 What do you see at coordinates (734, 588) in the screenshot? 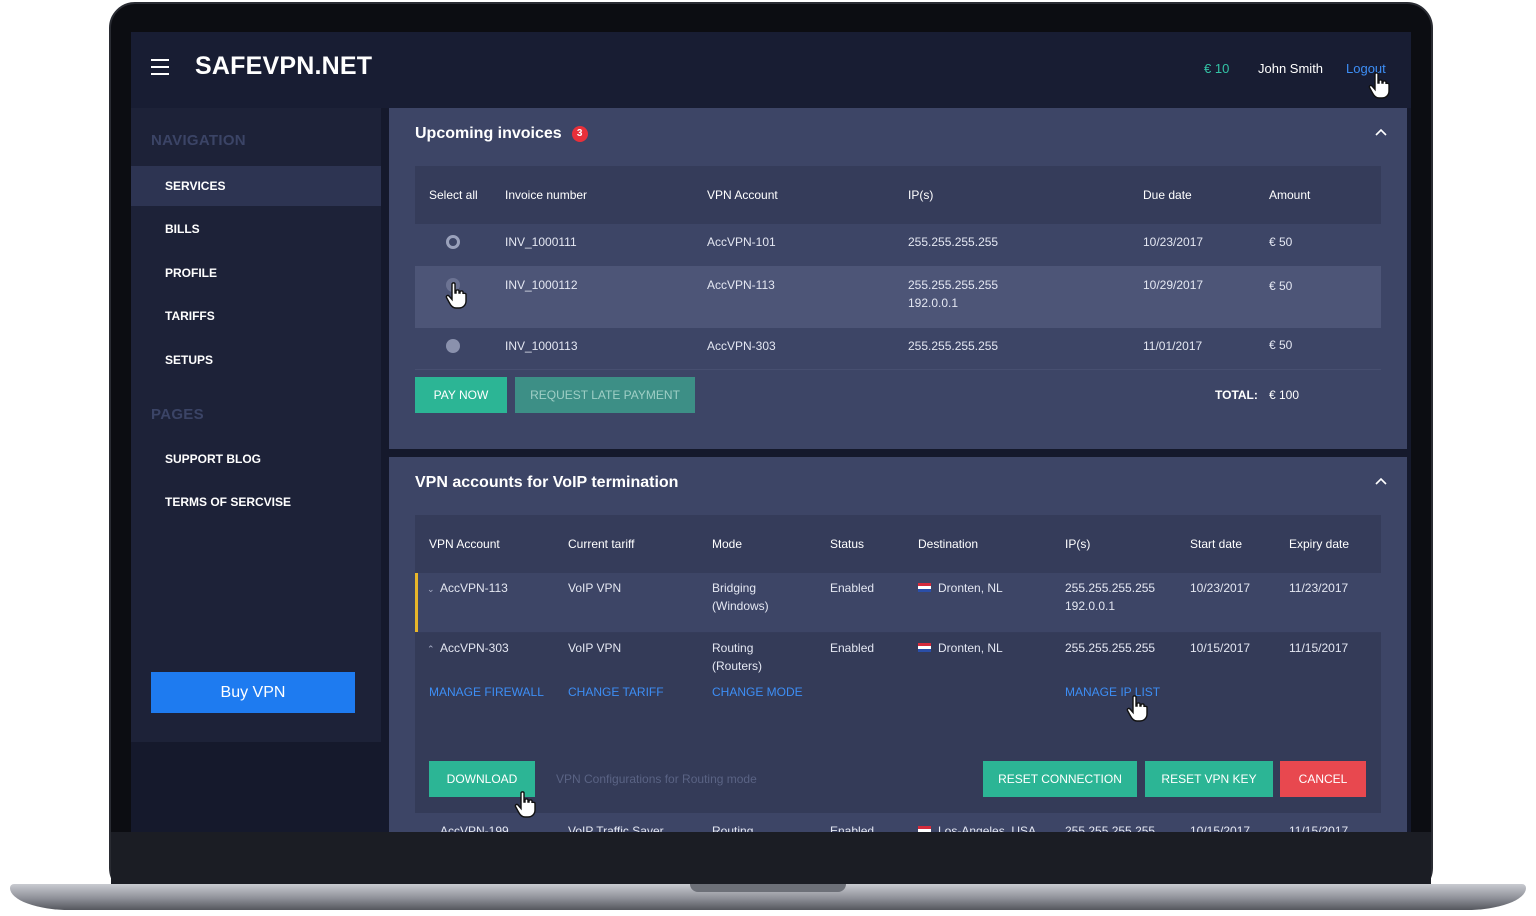
I see `account-mode: Bridging` at bounding box center [734, 588].